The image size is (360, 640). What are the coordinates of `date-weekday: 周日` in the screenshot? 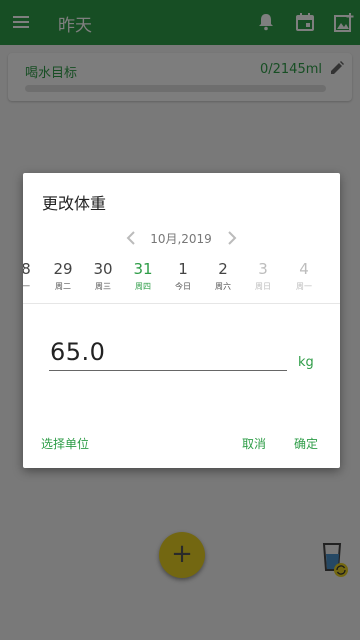 It's located at (263, 286).